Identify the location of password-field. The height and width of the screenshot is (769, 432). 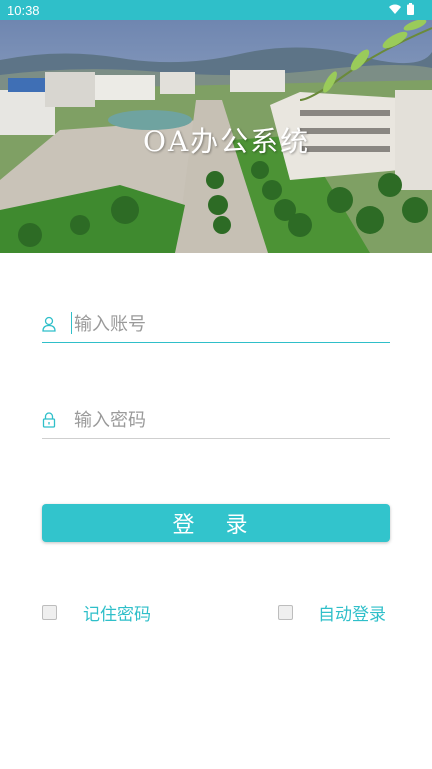
(216, 420).